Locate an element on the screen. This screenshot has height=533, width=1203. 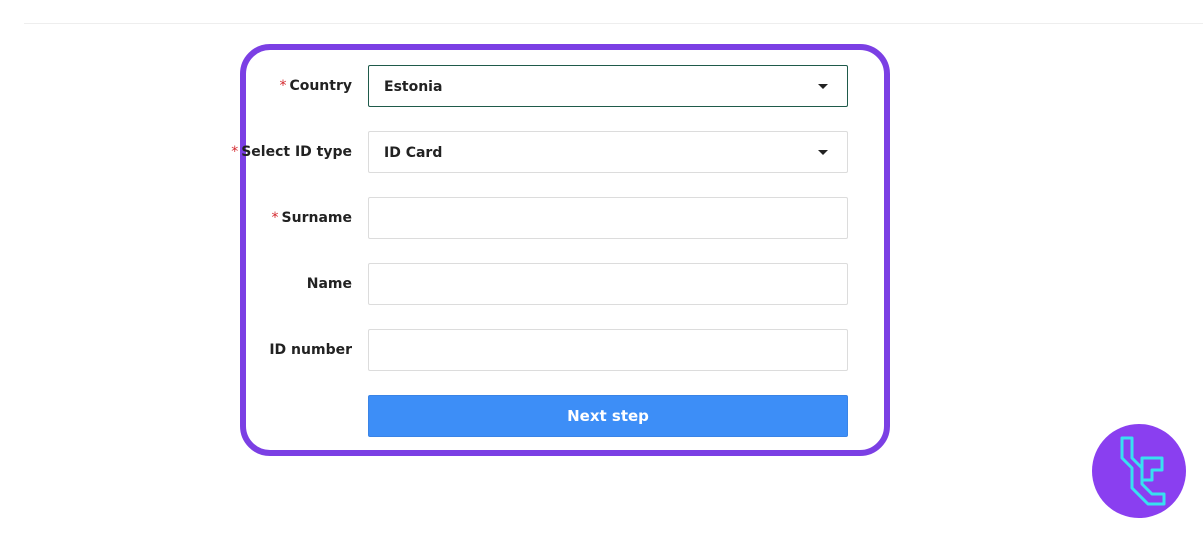
surname-label-text: Surname is located at coordinates (316, 218).